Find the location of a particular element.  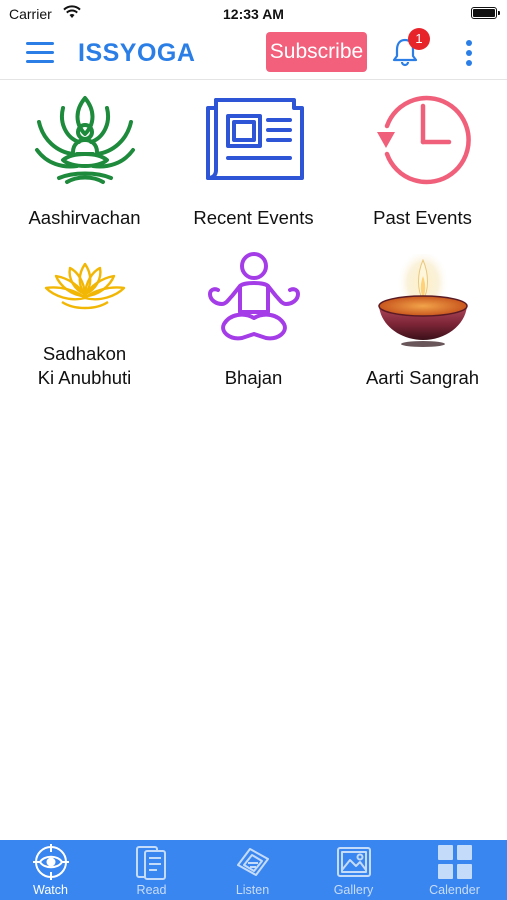

tab-calender: Calender is located at coordinates (454, 870).